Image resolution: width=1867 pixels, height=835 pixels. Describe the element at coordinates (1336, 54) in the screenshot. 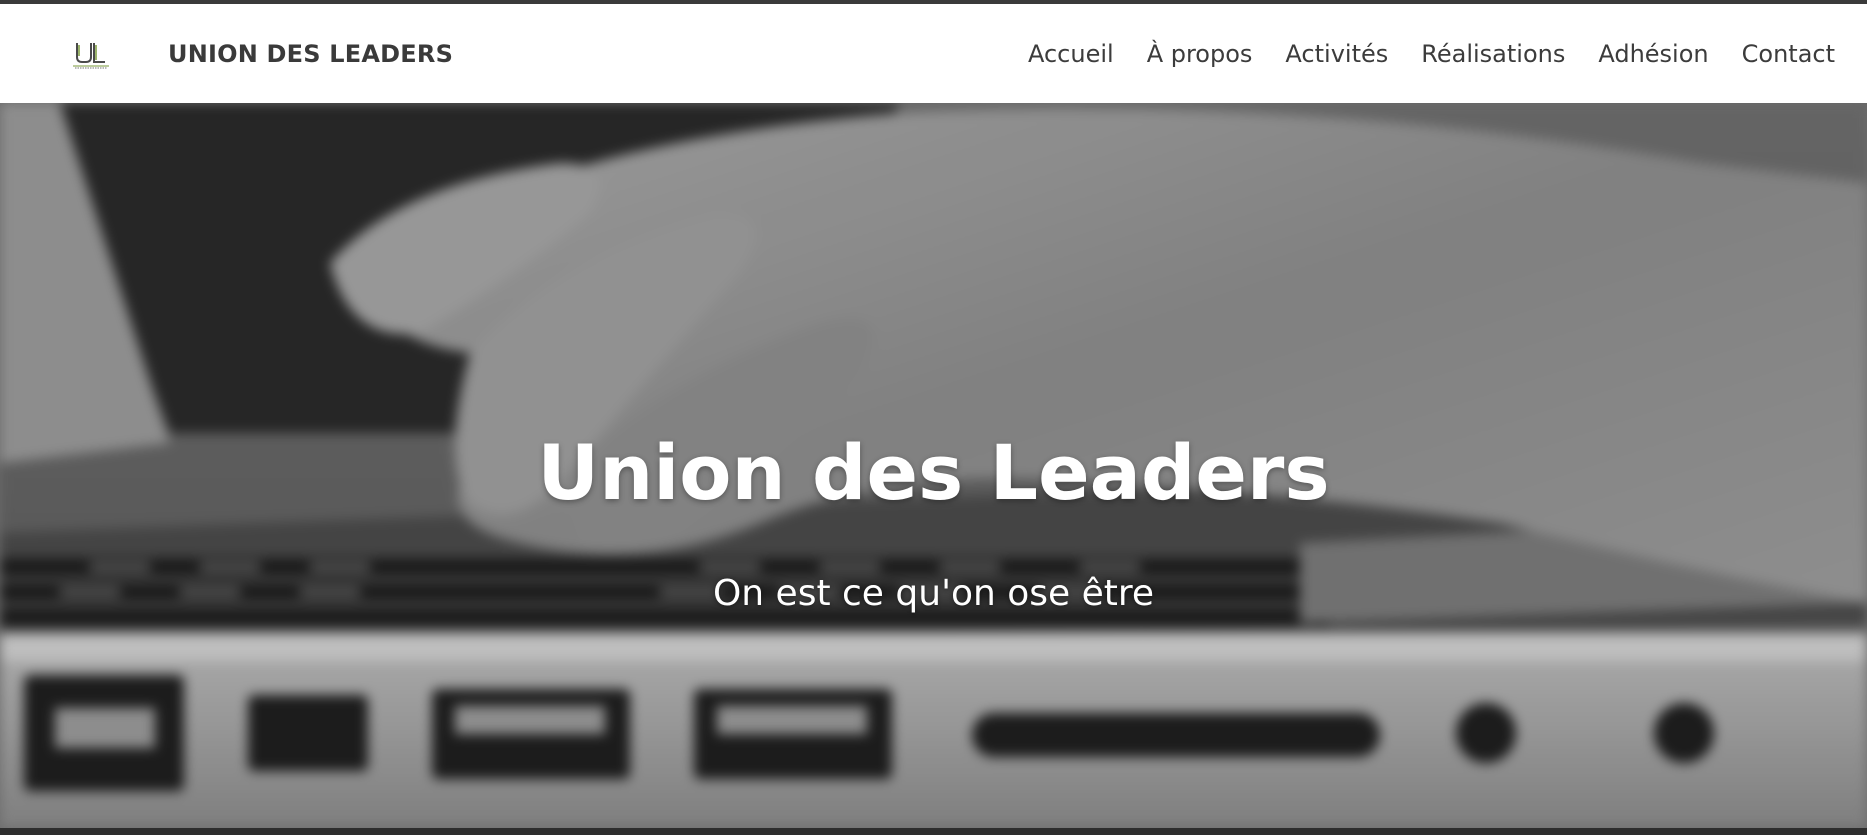

I see `nav-activites: Activités` at that location.